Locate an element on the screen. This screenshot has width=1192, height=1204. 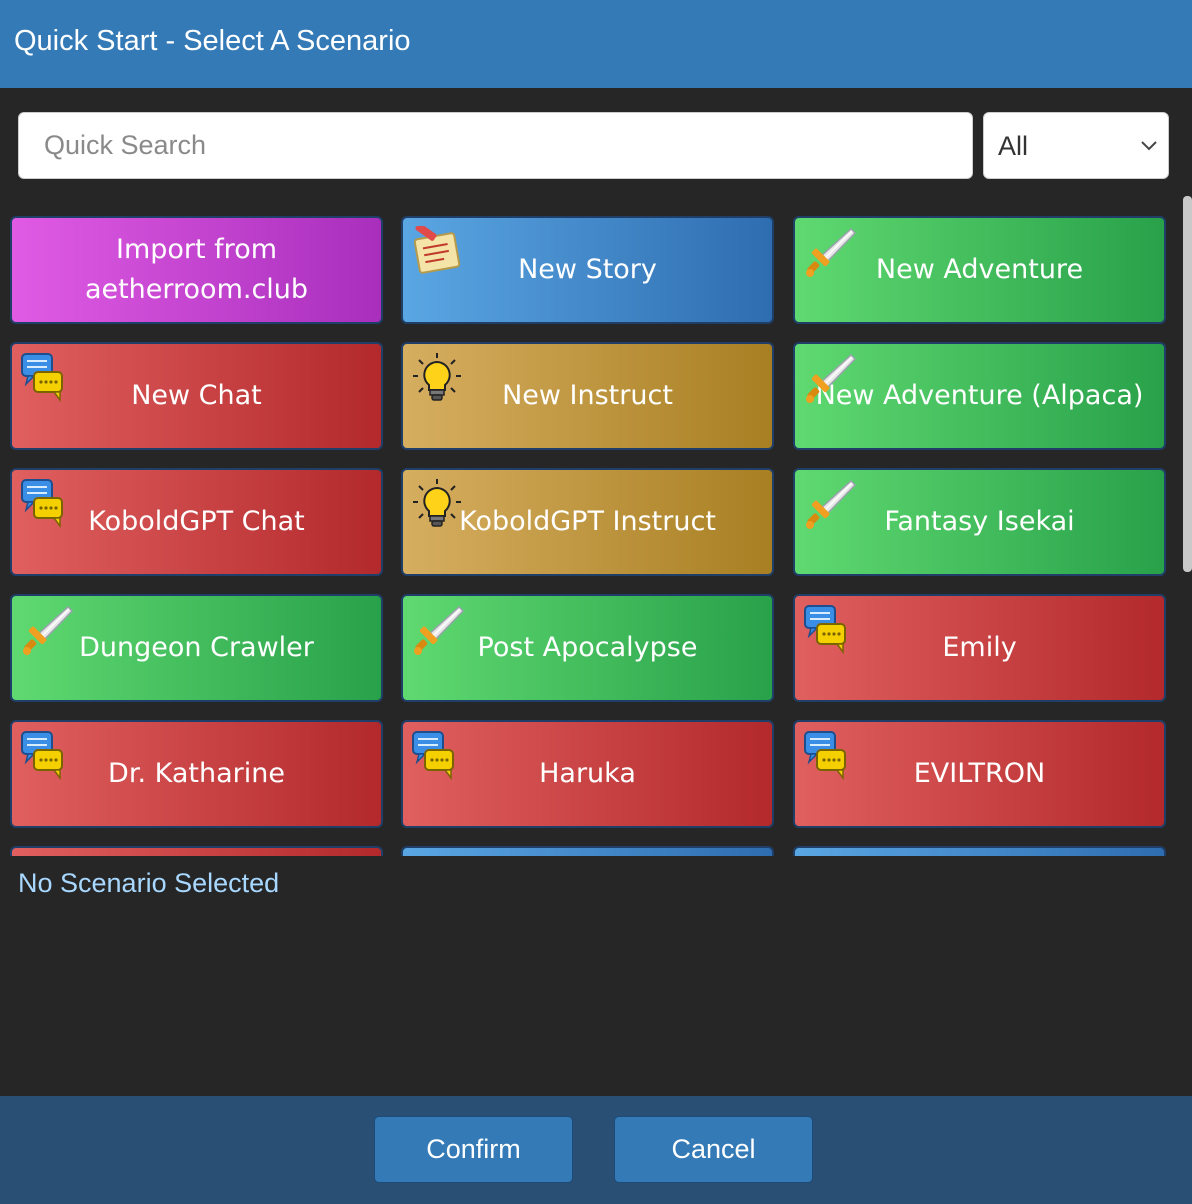
dialog-title: Quick Start - Select A Scenario is located at coordinates (212, 41).